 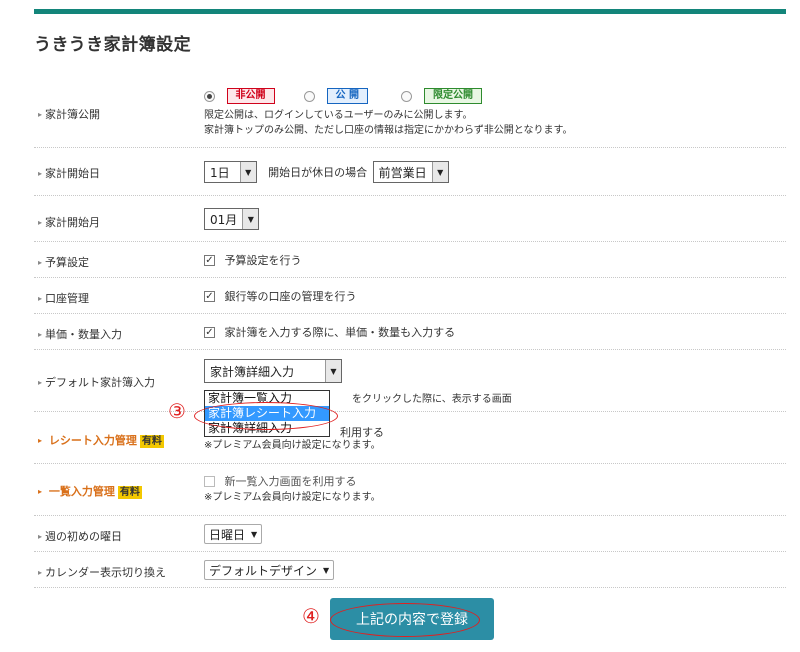 What do you see at coordinates (102, 572) in the screenshot?
I see `calendar-label: カレンダー表示切り換え` at bounding box center [102, 572].